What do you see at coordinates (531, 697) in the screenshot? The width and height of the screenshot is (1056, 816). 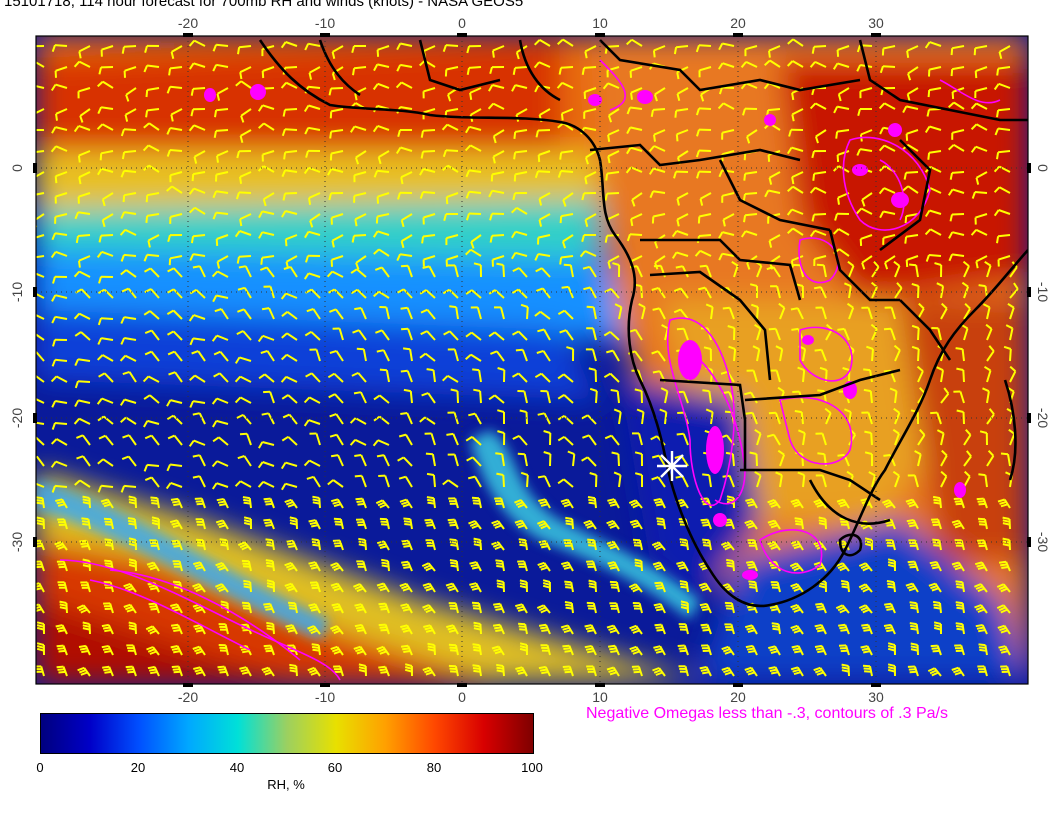 I see `lon-labels-bottom: -20 -10 0 10 20 30` at bounding box center [531, 697].